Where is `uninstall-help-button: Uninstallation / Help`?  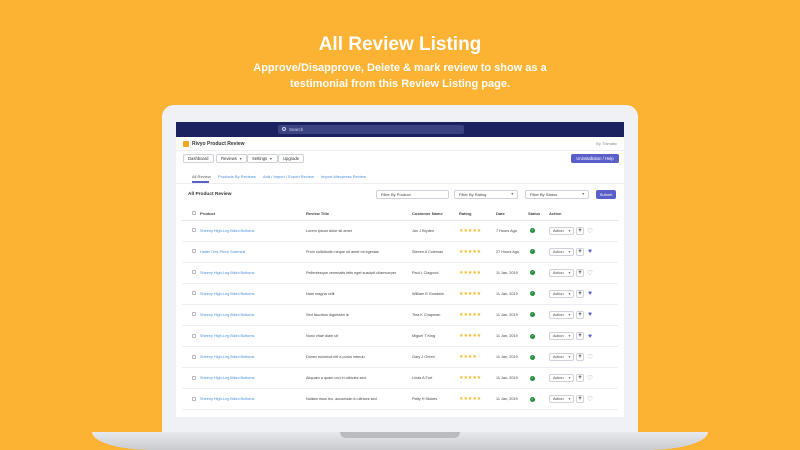
uninstall-help-button: Uninstallation / Help is located at coordinates (595, 158).